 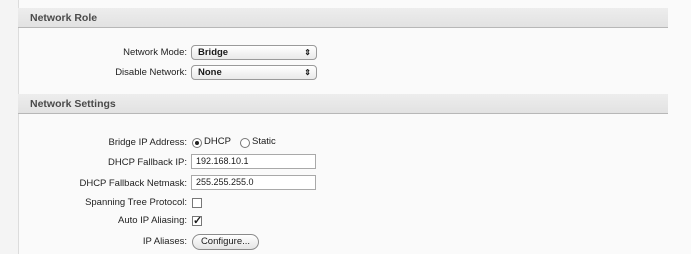 What do you see at coordinates (343, 18) in the screenshot?
I see `network-role-header: Network Role` at bounding box center [343, 18].